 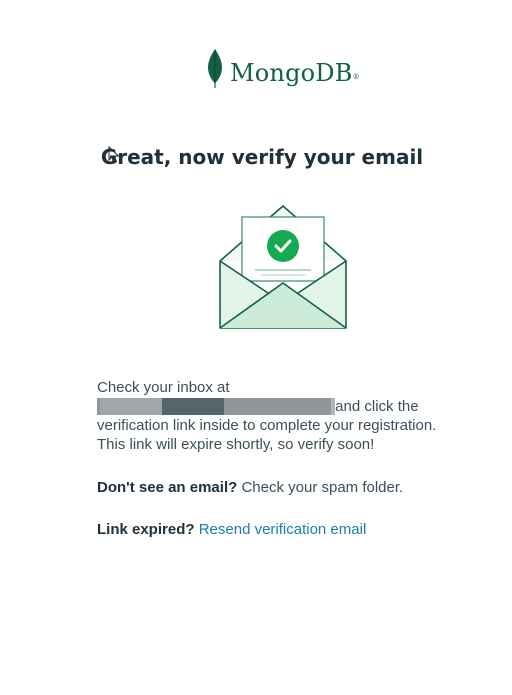 What do you see at coordinates (322, 487) in the screenshot?
I see `spam-answer: Check your spam folder.` at bounding box center [322, 487].